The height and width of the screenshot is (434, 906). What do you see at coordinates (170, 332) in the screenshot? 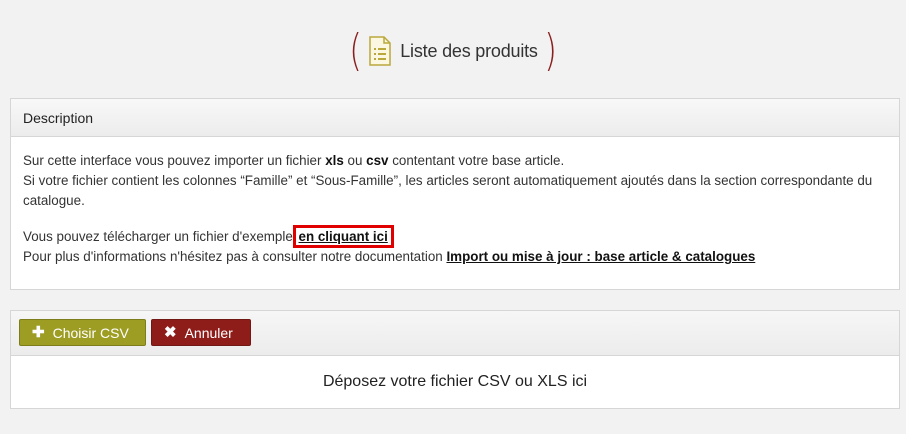
I see `close-icon: ✖` at bounding box center [170, 332].